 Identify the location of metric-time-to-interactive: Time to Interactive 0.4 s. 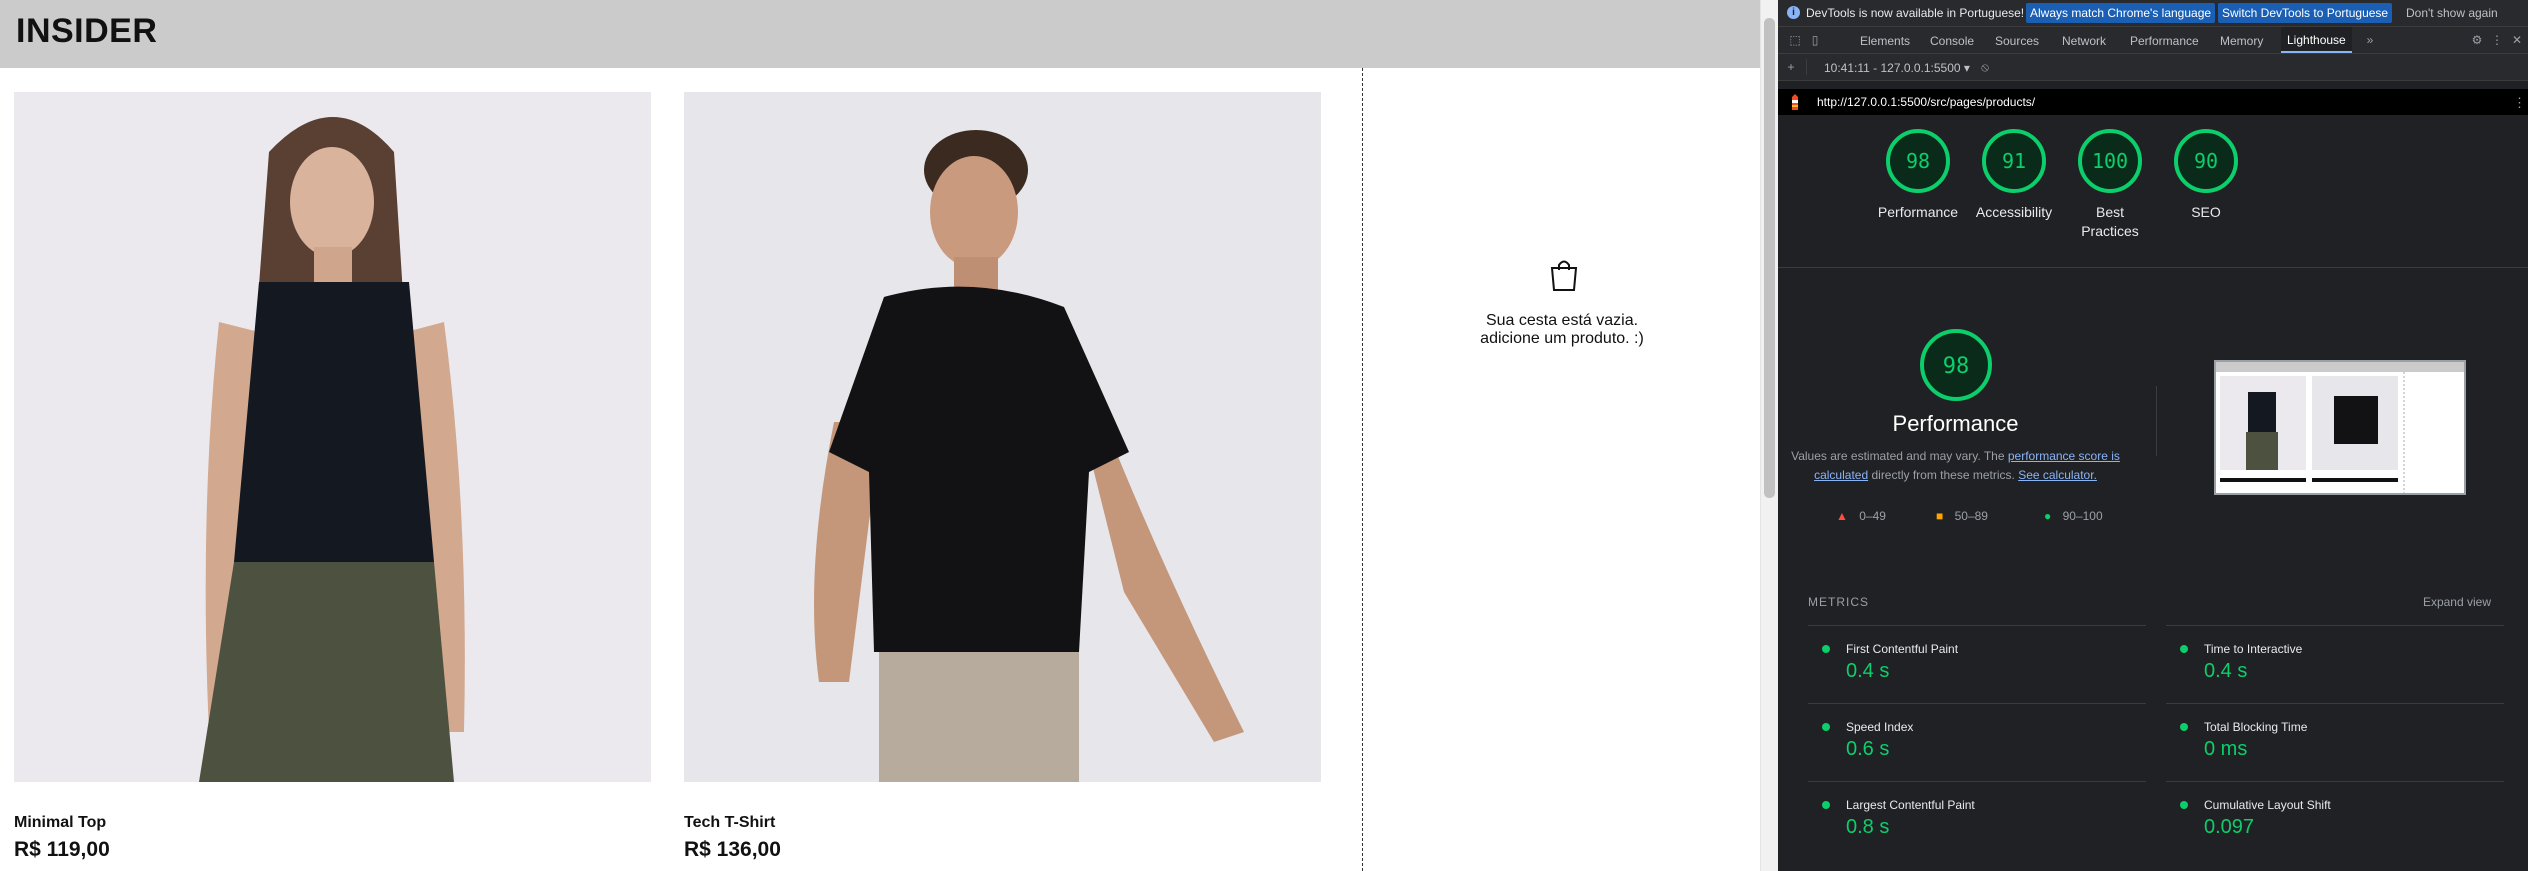
(2335, 664).